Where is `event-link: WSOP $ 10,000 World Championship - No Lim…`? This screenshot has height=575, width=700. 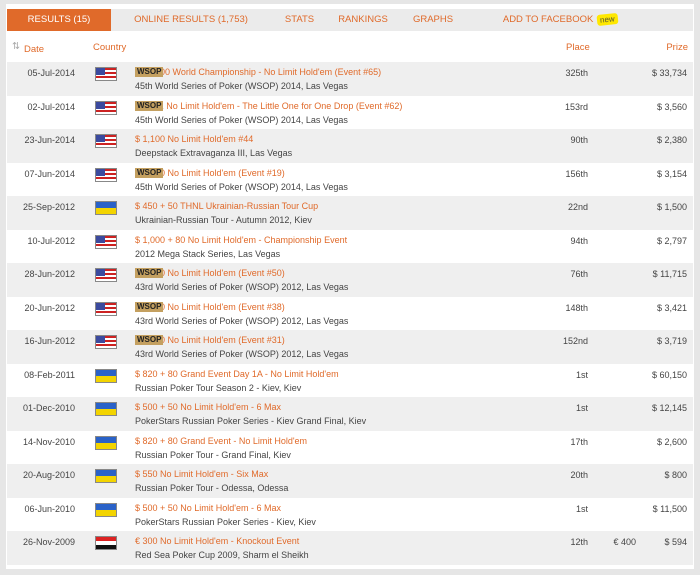
event-link: WSOP $ 10,000 World Championship - No Lim… is located at coordinates (258, 72).